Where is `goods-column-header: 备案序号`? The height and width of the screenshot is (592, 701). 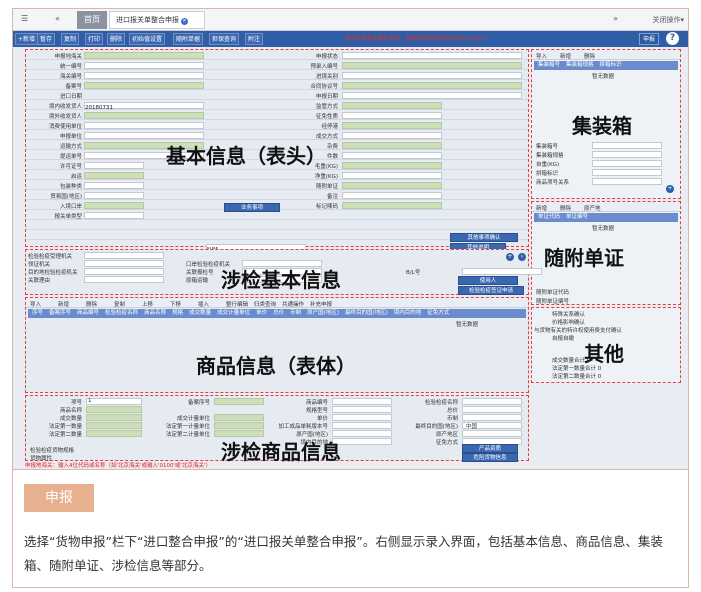
goods-column-header: 备案序号 is located at coordinates (60, 313).